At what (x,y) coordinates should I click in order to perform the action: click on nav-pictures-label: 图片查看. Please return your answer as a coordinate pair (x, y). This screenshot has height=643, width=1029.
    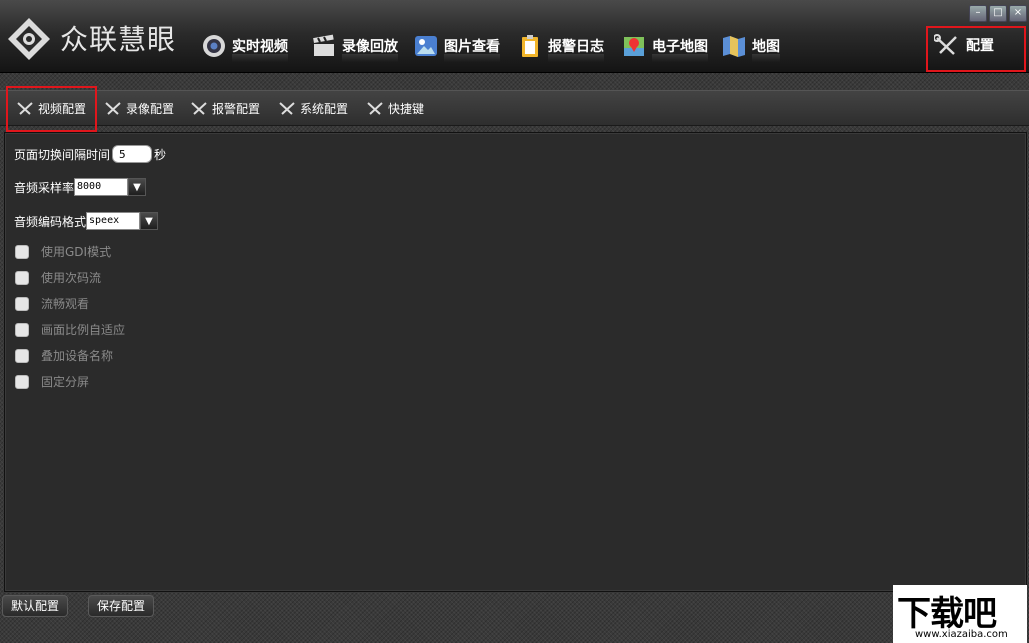
    Looking at the image, I should click on (472, 49).